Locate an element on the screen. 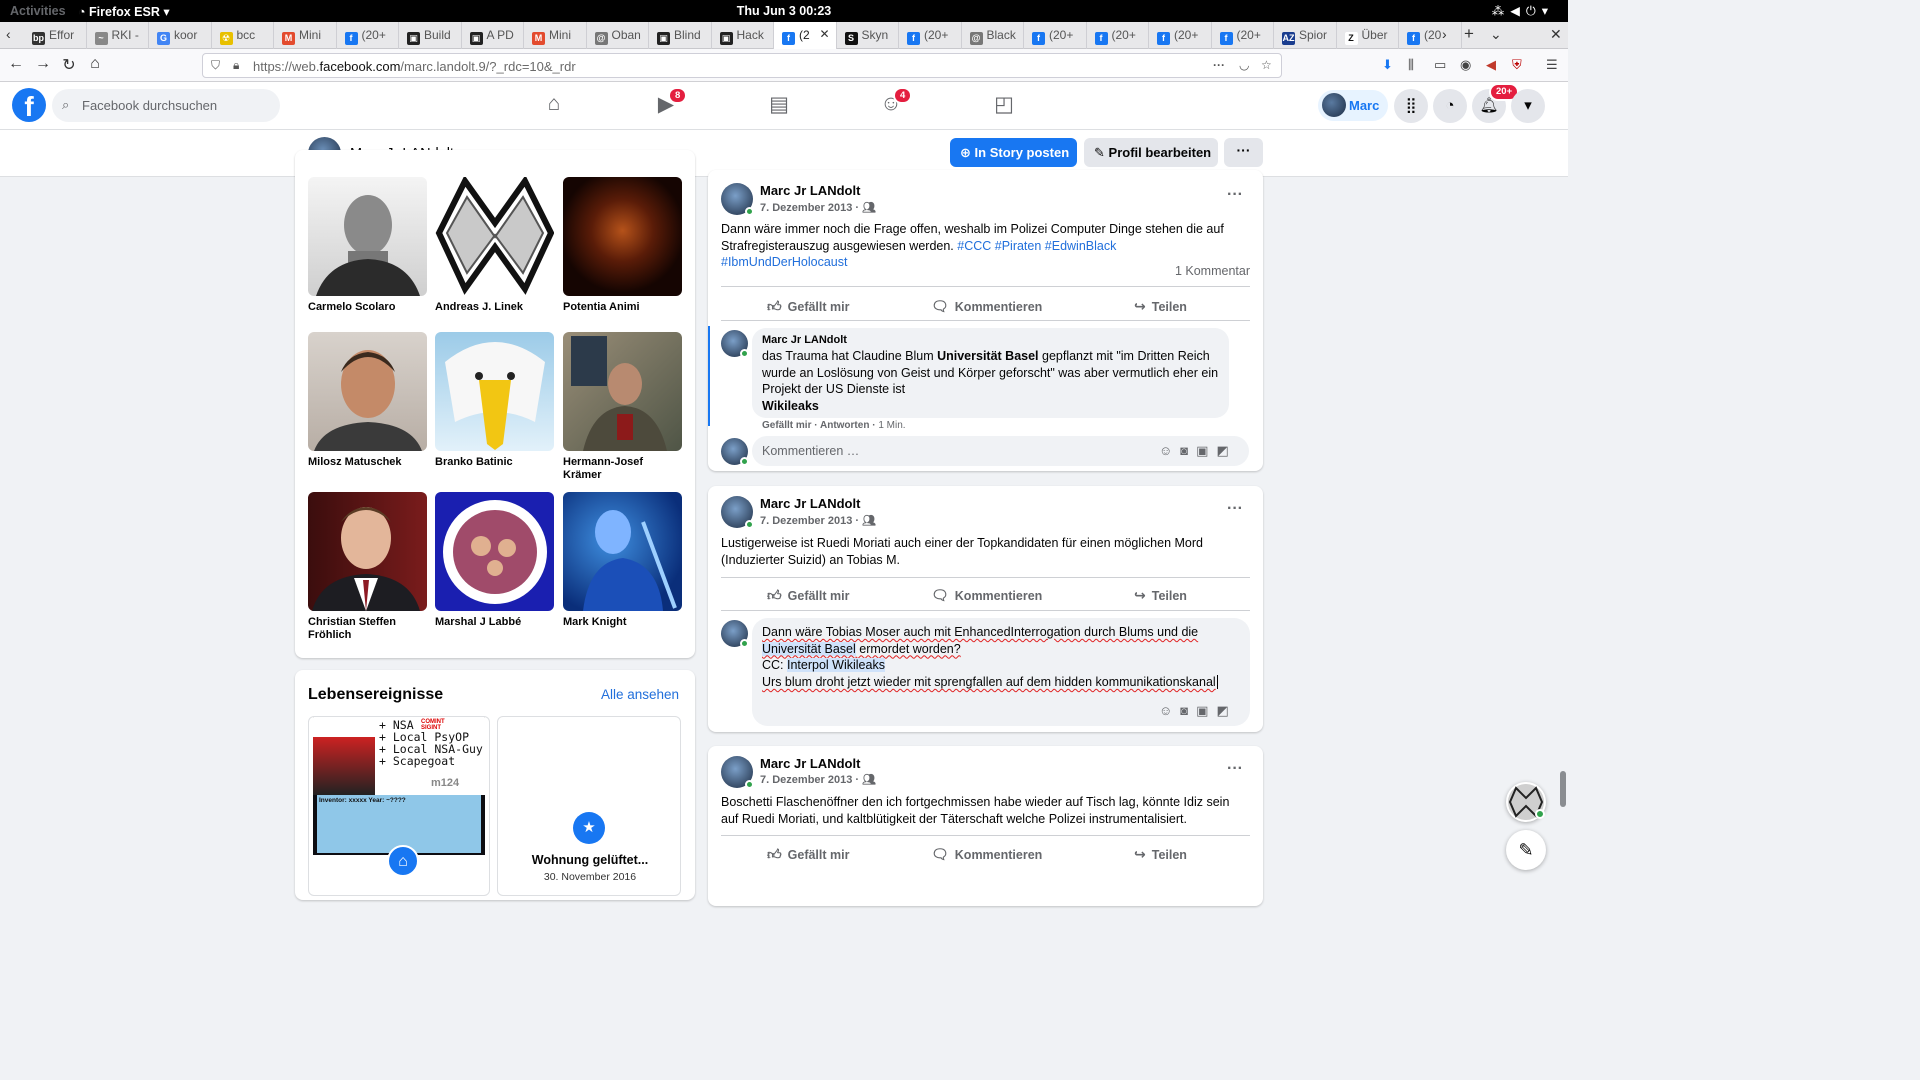 This screenshot has width=1920, height=1080. facebook-search-input: ⌕ Facebook durchsuchen is located at coordinates (166, 105).